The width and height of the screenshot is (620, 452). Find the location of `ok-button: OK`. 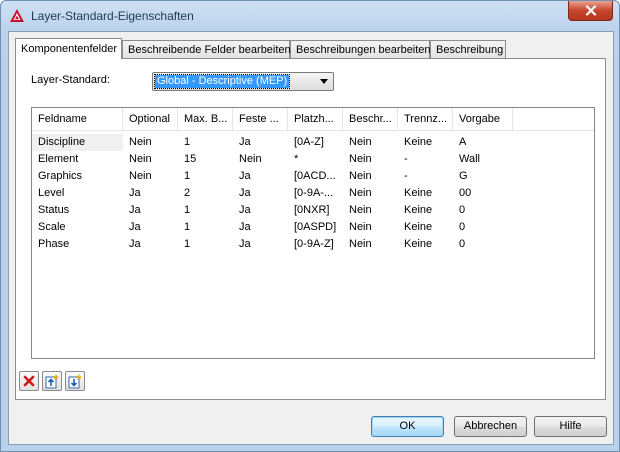

ok-button: OK is located at coordinates (407, 426).